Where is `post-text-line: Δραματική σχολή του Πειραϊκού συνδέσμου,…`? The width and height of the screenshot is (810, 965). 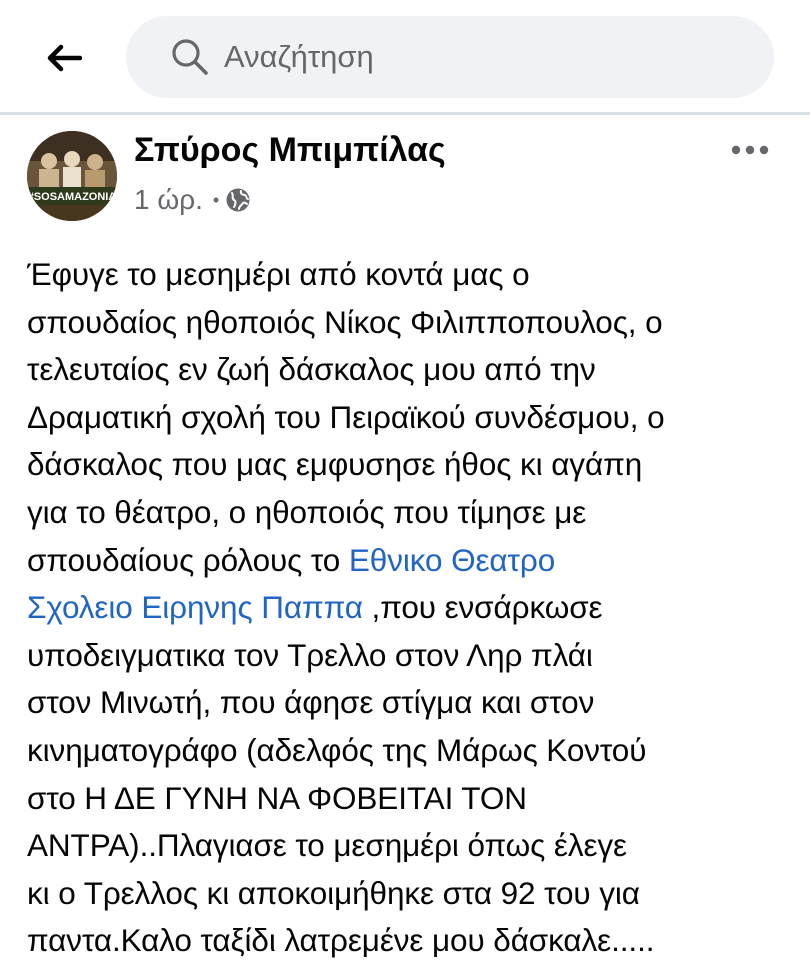
post-text-line: Δραματική σχολή του Πειραϊκού συνδέσμου,… is located at coordinates (346, 416).